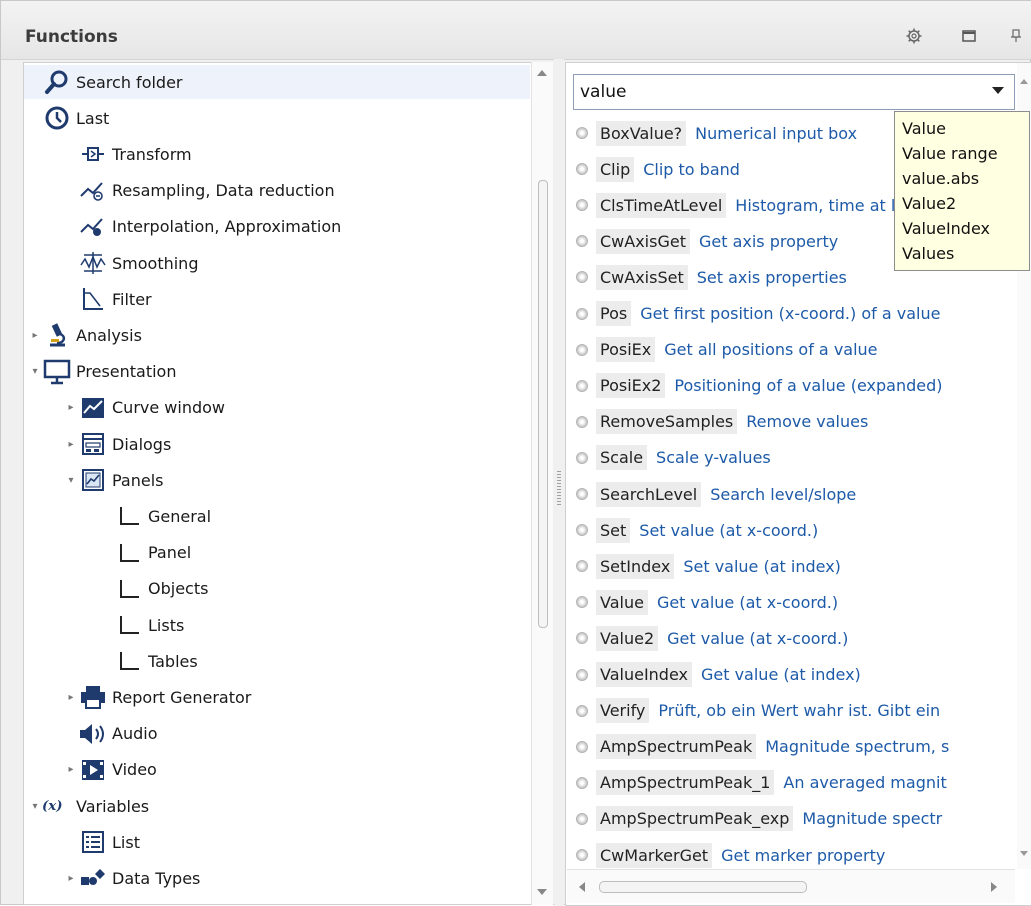  What do you see at coordinates (793, 458) in the screenshot?
I see `function-row: Scale Scale y-values` at bounding box center [793, 458].